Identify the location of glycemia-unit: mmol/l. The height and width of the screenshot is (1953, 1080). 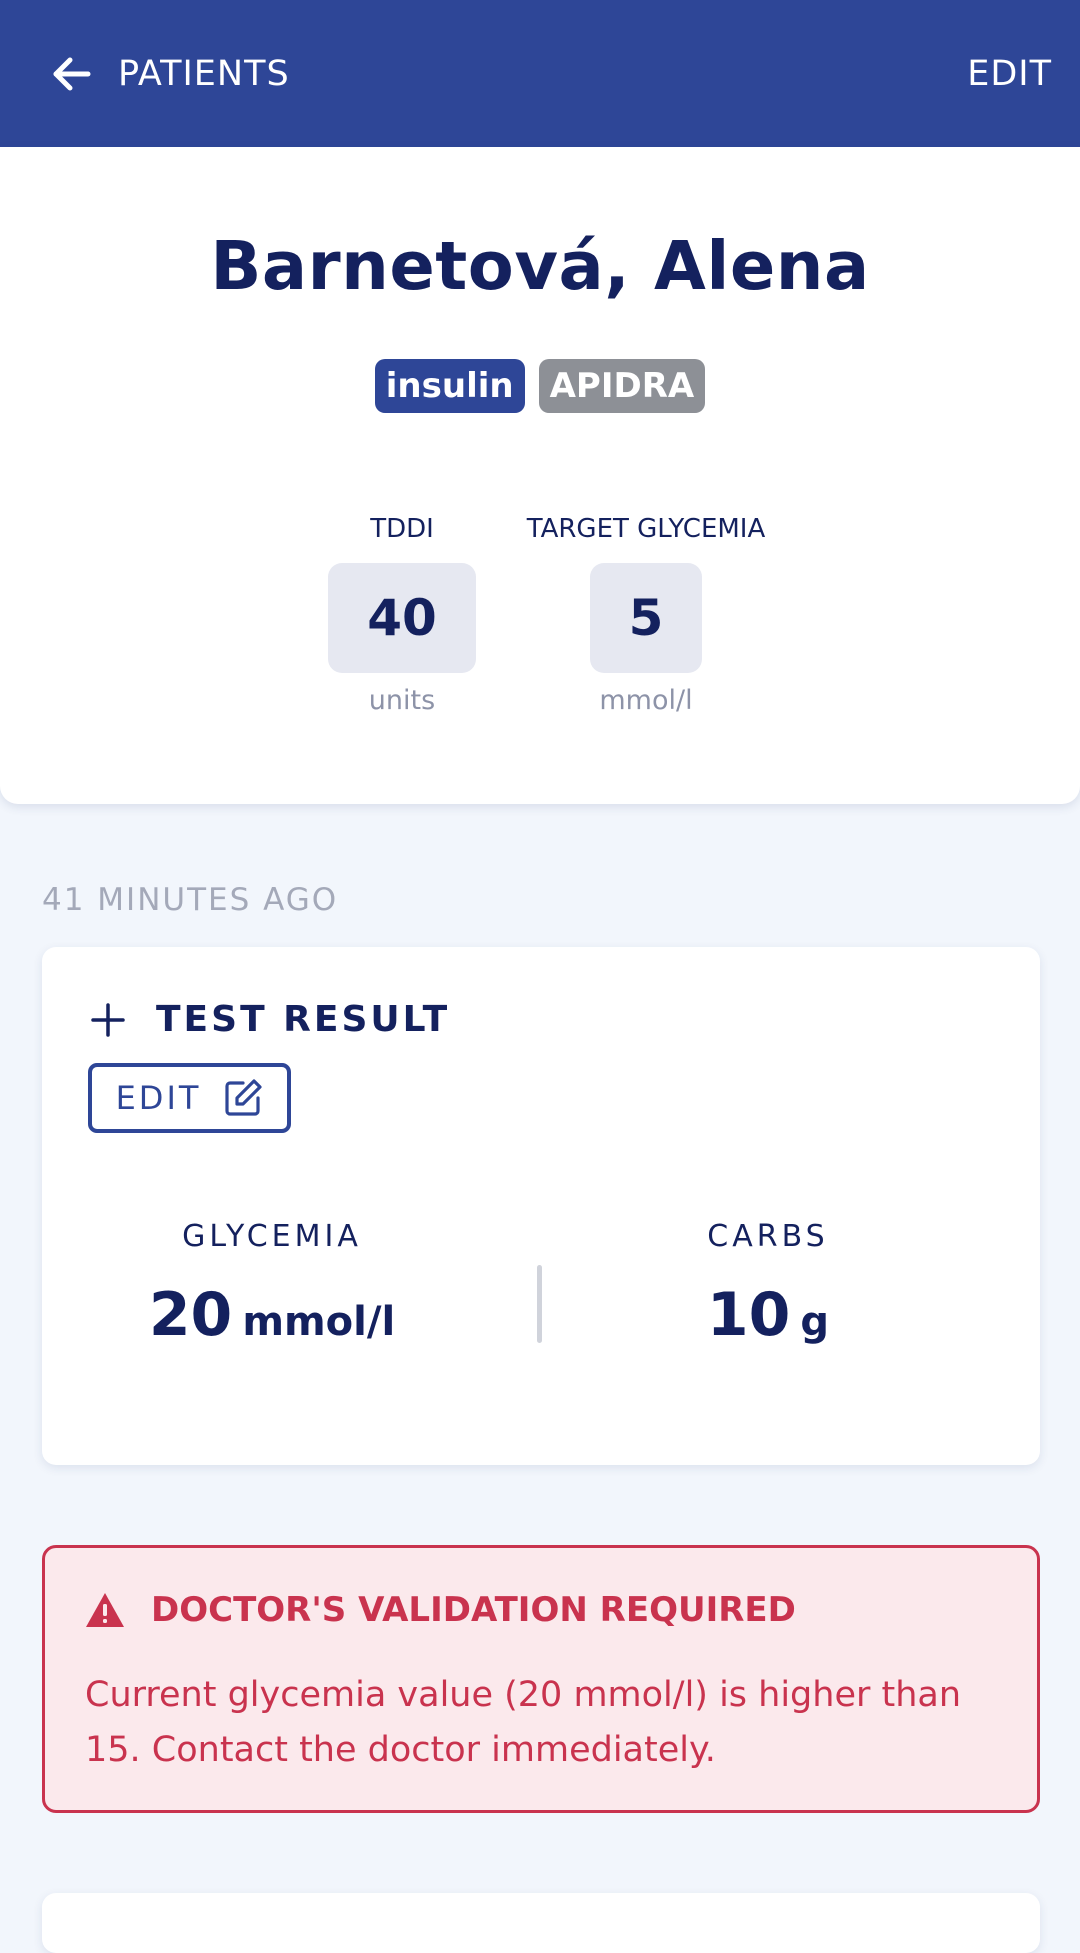
(319, 1322).